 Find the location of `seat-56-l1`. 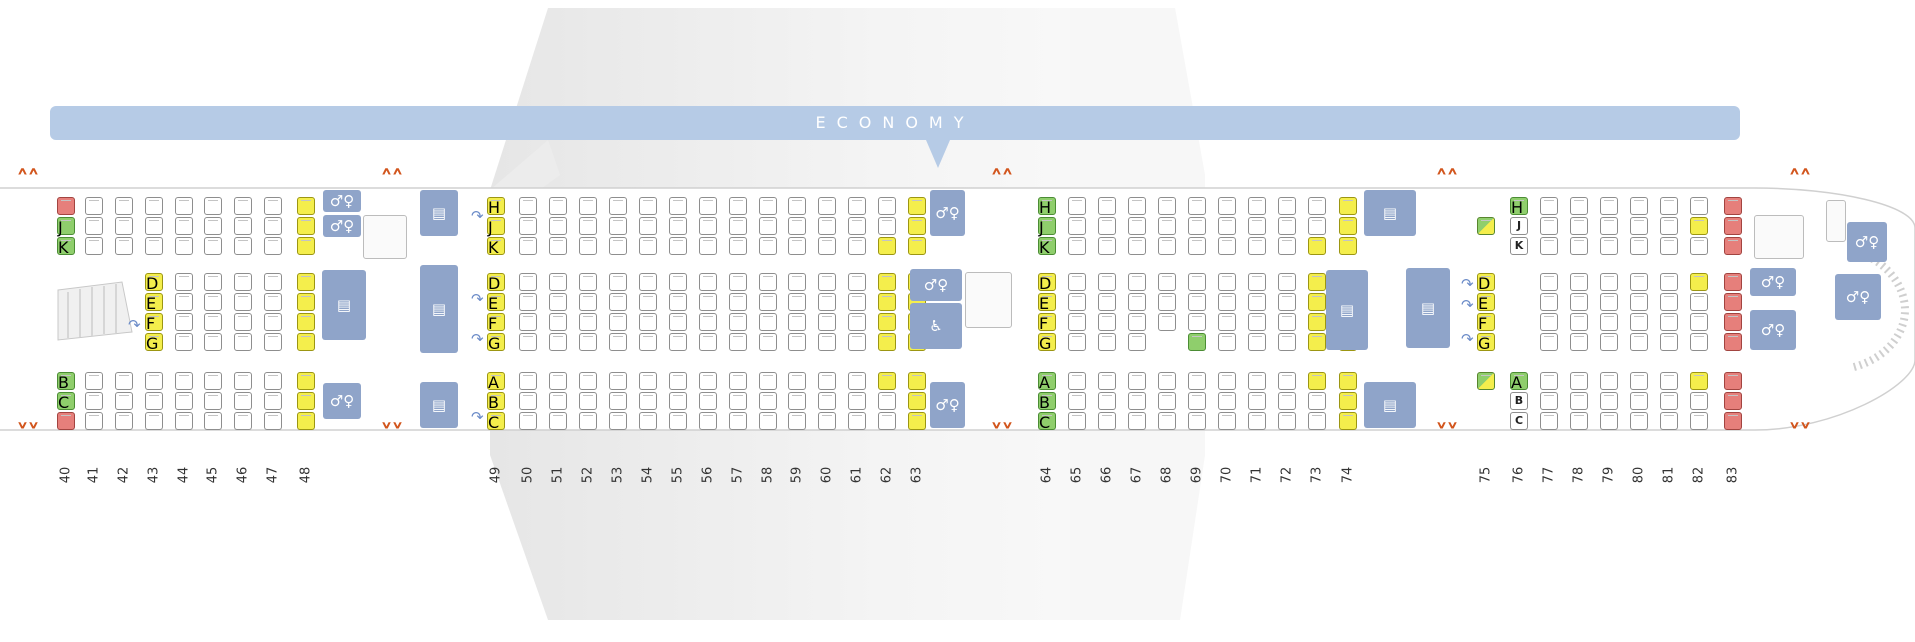

seat-56-l1 is located at coordinates (708, 381).